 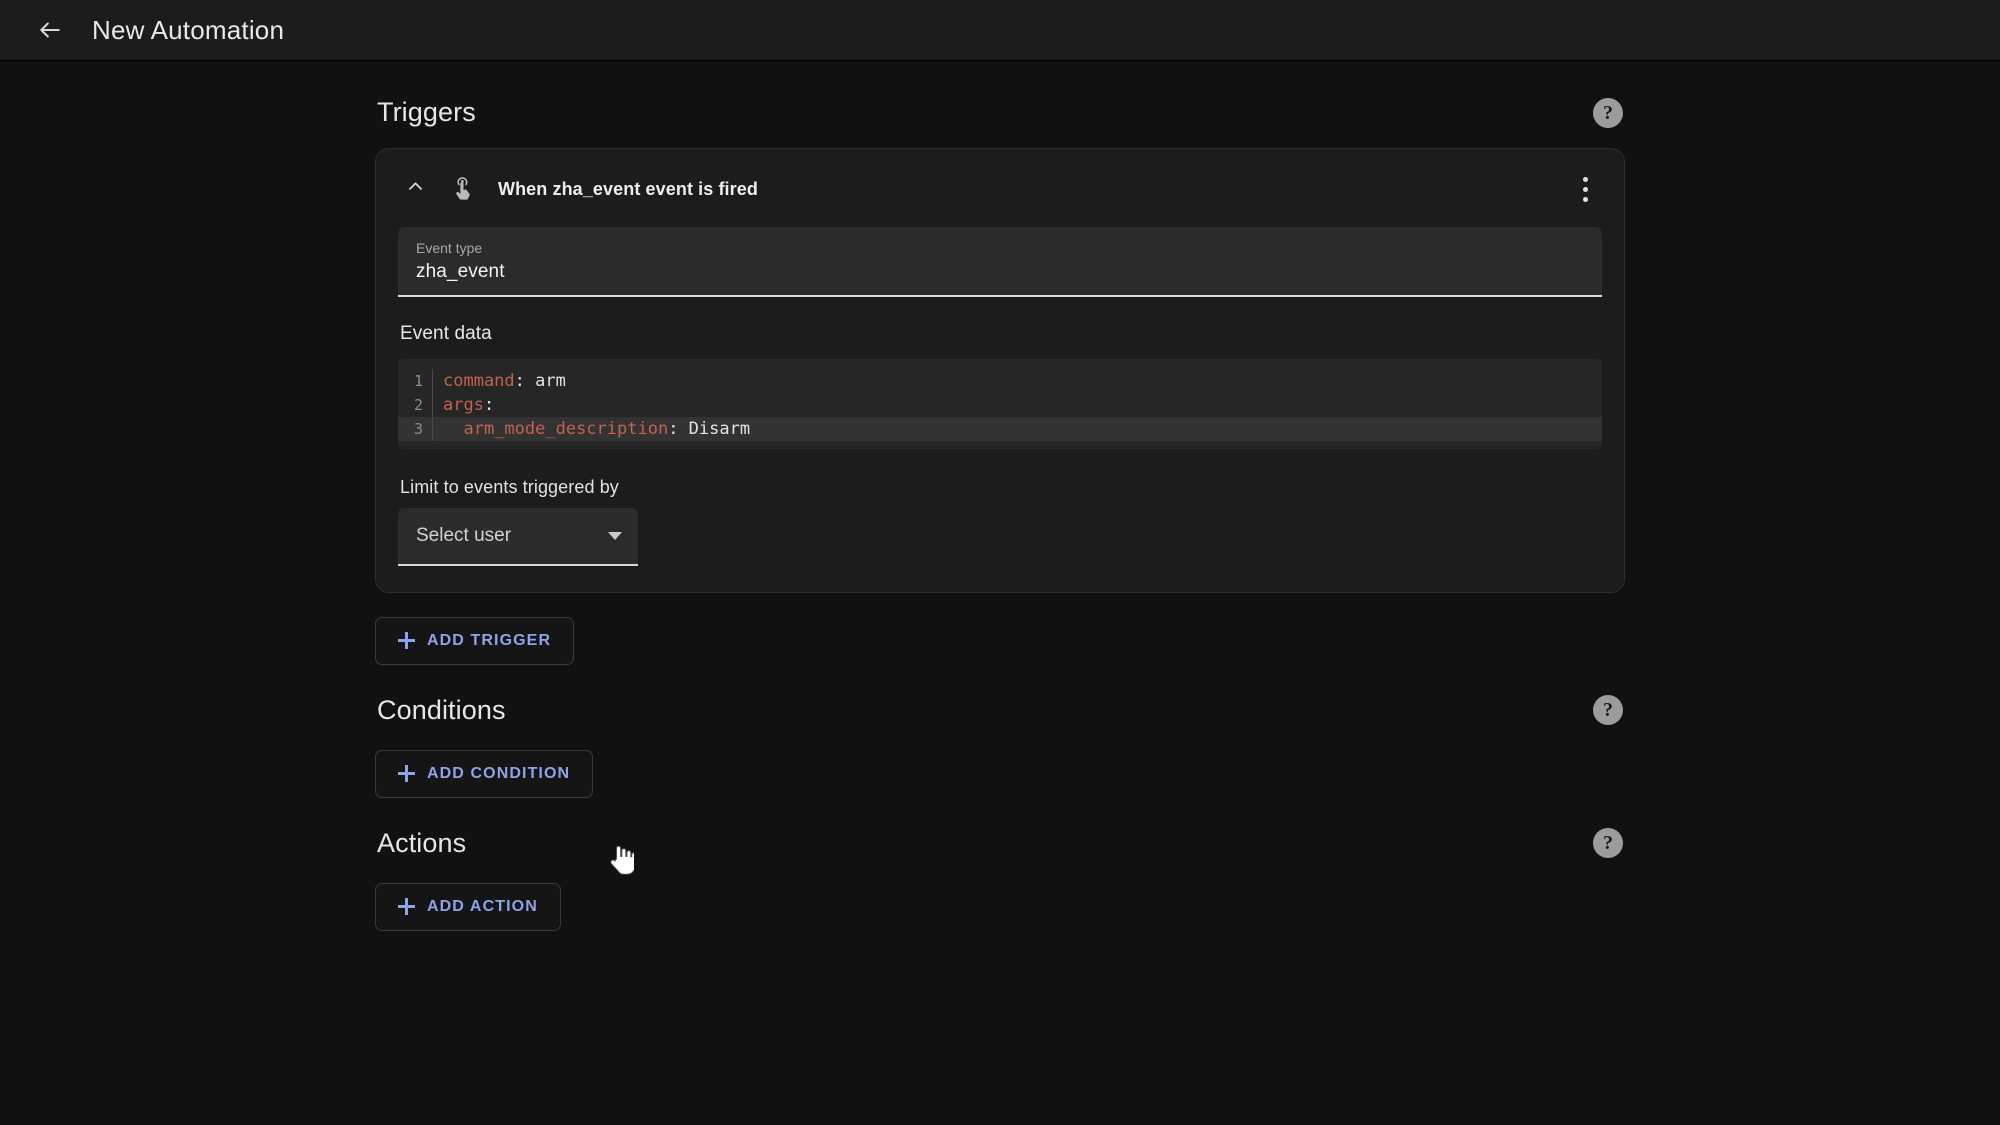 I want to click on triggers-section-header: Triggers ?, so click(x=1000, y=112).